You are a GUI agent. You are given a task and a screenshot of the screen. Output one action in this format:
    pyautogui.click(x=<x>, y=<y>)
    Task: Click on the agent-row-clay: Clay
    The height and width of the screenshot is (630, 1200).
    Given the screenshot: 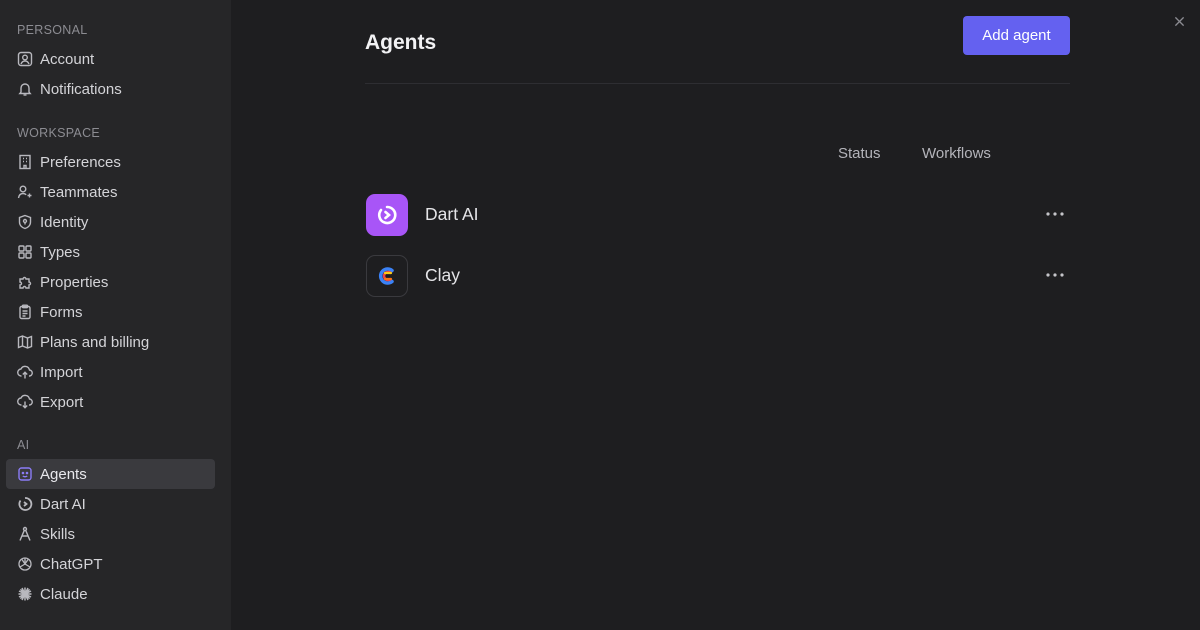 What is the action you would take?
    pyautogui.click(x=717, y=275)
    